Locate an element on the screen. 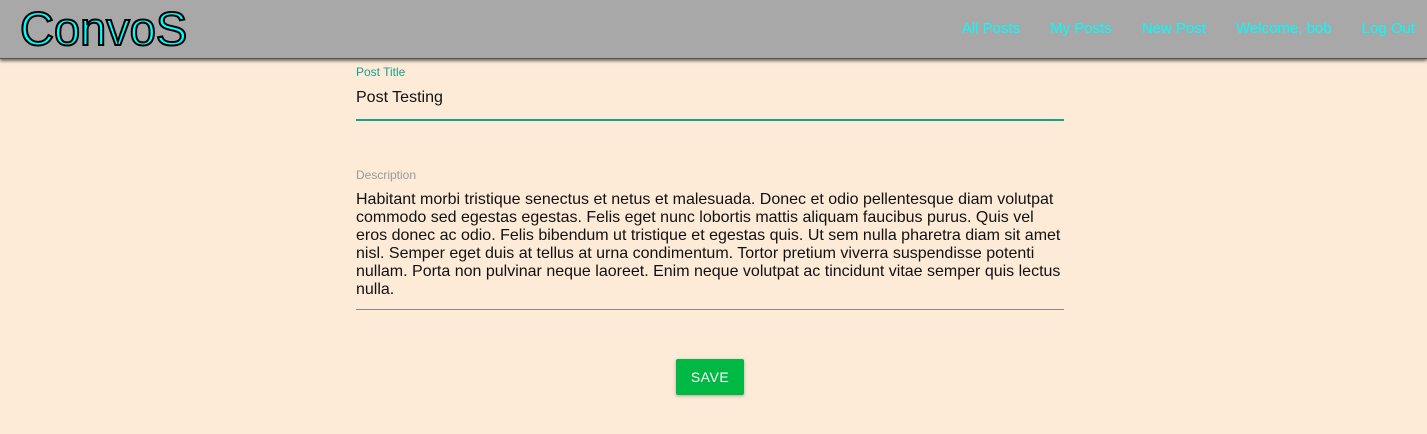 The width and height of the screenshot is (1427, 434). post-title-underline is located at coordinates (710, 120).